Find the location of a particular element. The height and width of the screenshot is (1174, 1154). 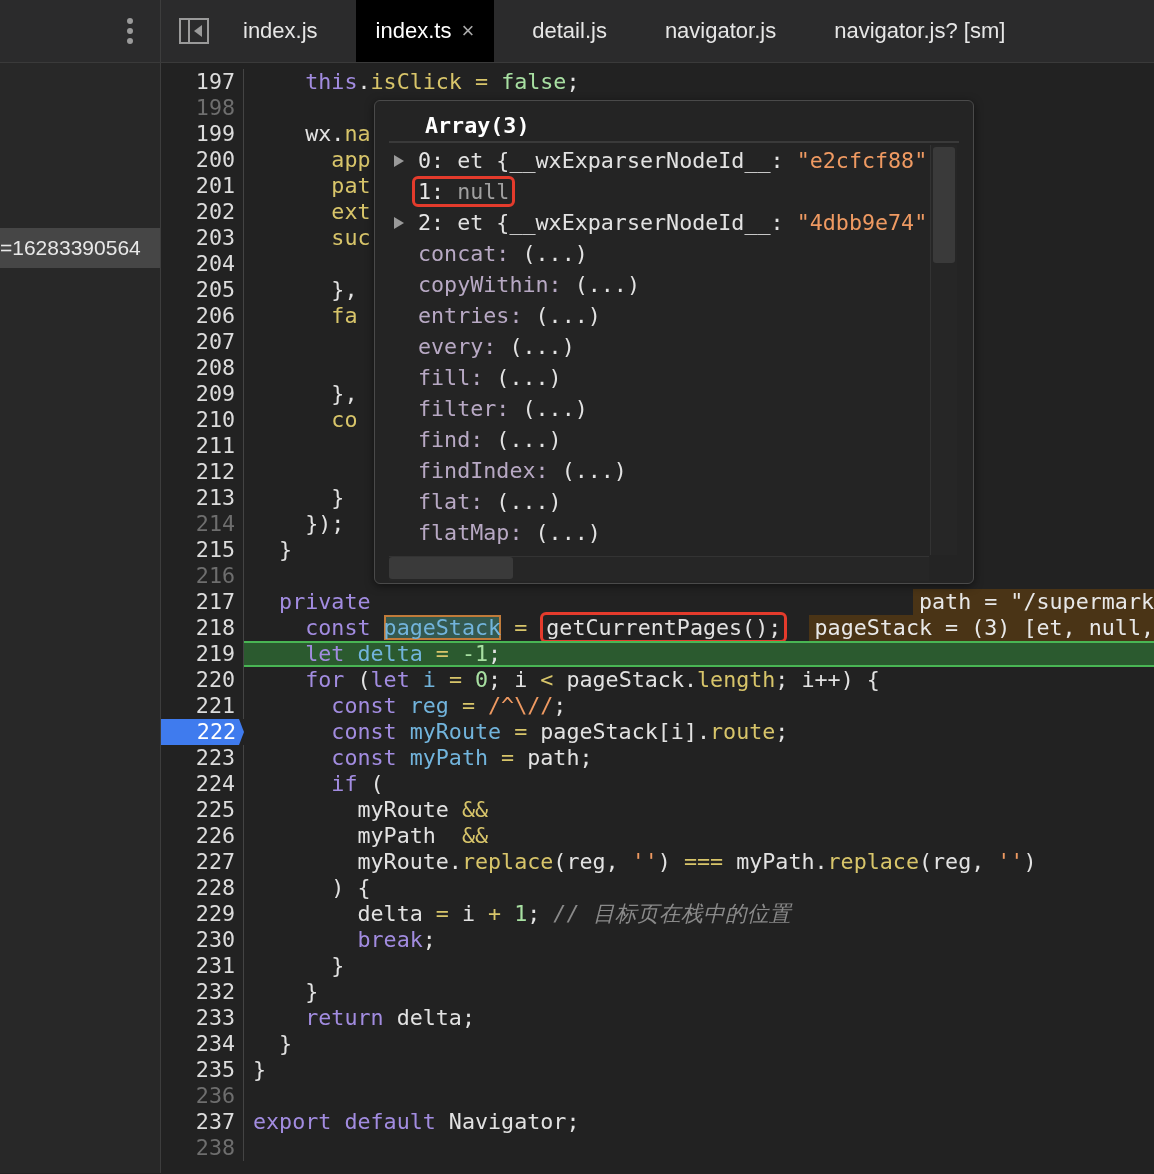

property-row: entries: (...) is located at coordinates (509, 315).